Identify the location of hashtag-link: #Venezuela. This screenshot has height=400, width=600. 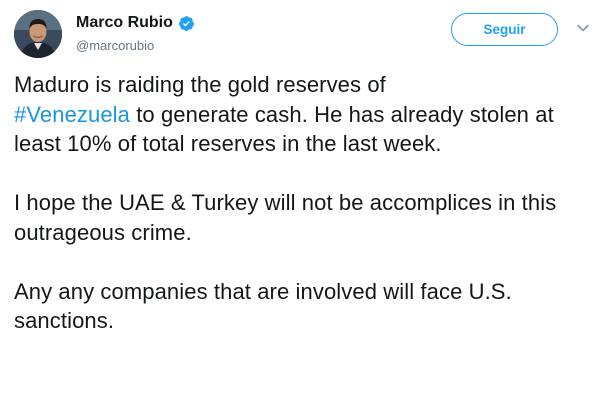
(72, 114).